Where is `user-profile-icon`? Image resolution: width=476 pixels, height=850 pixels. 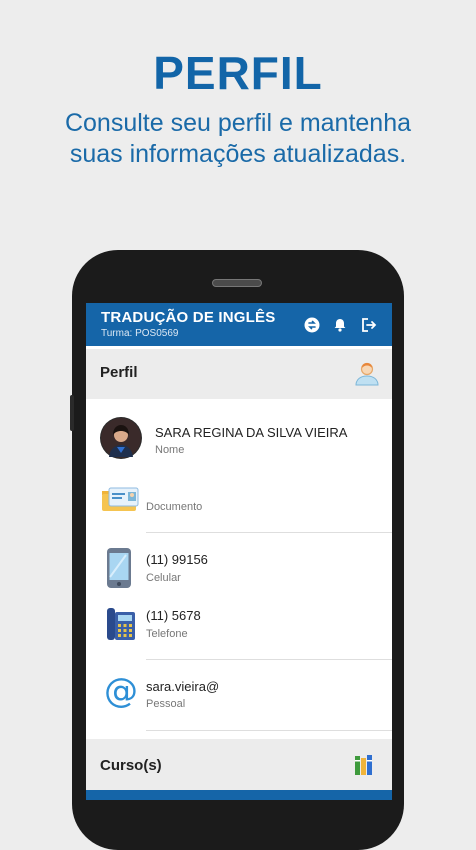 user-profile-icon is located at coordinates (367, 374).